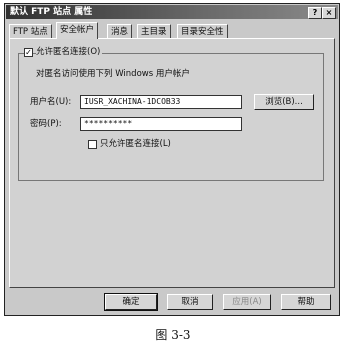 The width and height of the screenshot is (346, 349). What do you see at coordinates (69, 52) in the screenshot?
I see `allow-anonymous-label: 允许匿名连接(O)` at bounding box center [69, 52].